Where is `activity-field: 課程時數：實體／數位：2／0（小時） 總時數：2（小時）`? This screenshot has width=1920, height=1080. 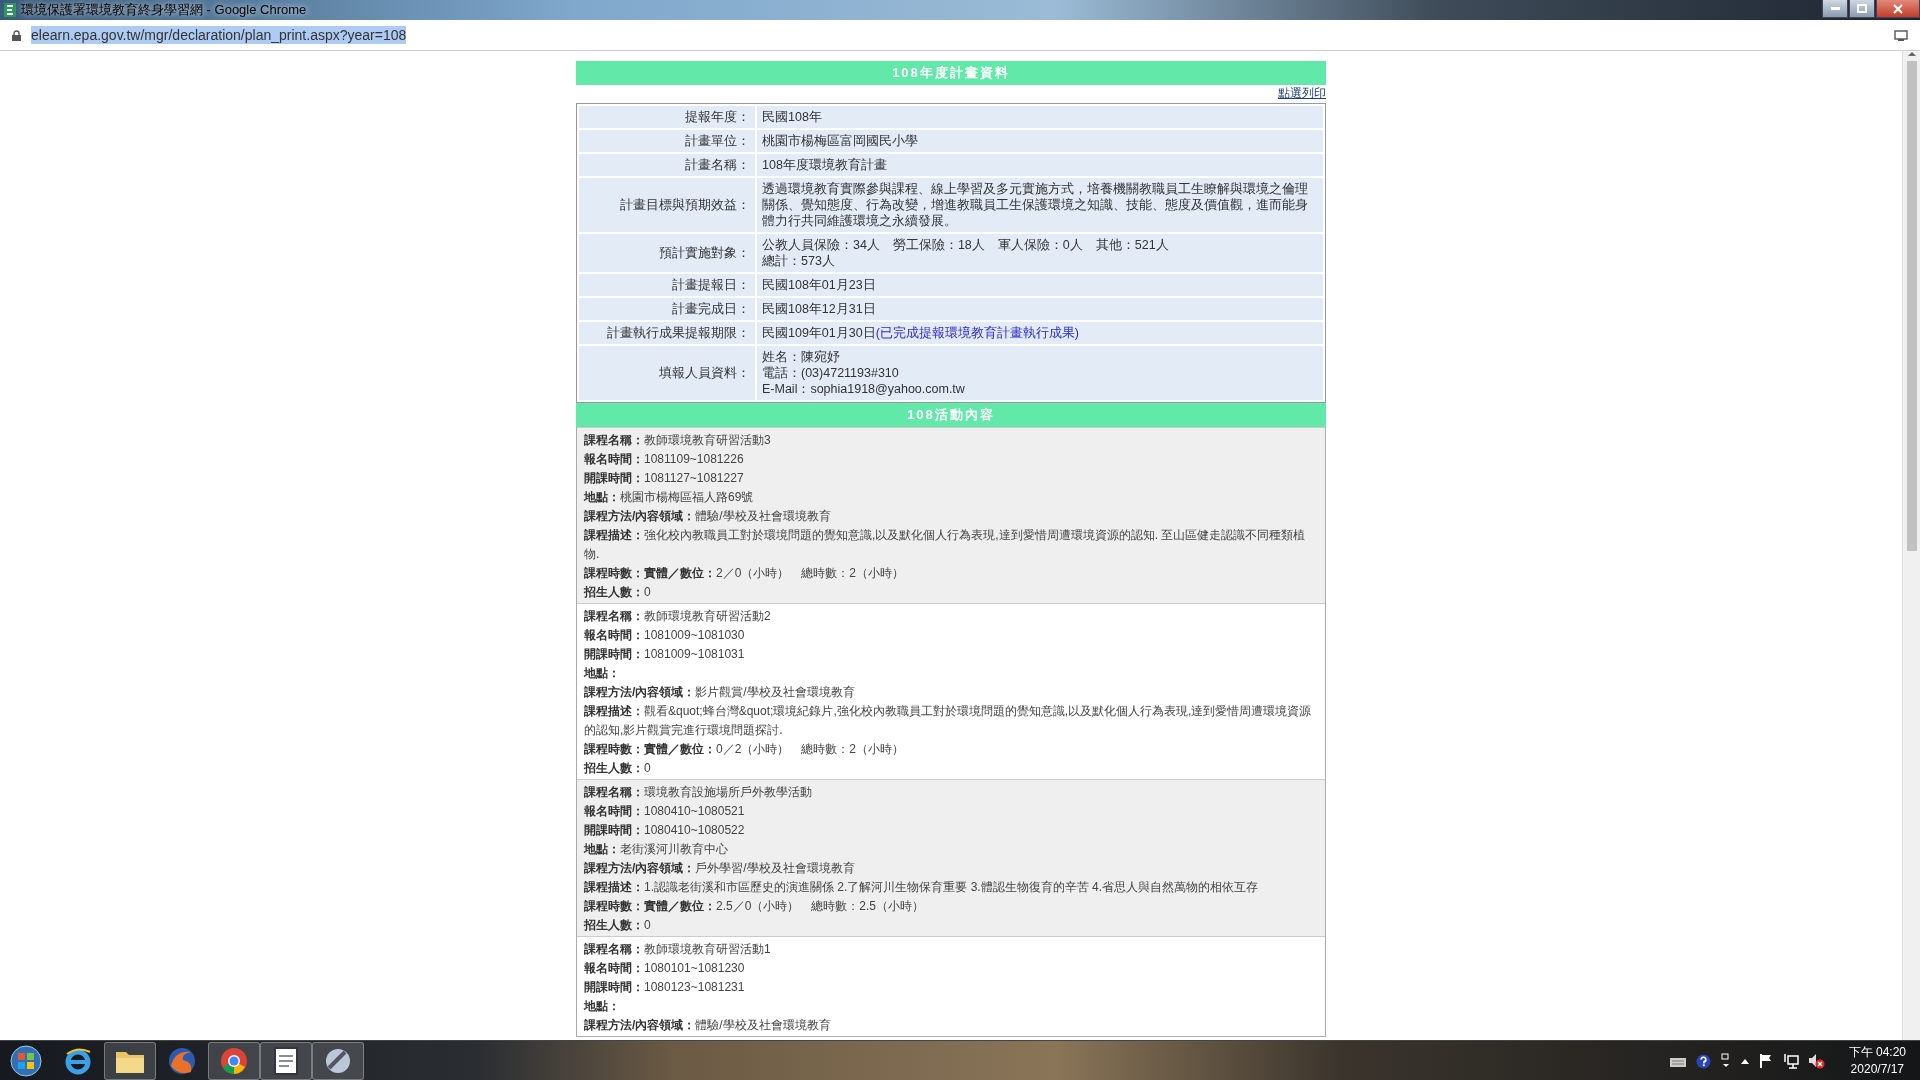 activity-field: 課程時數：實體／數位：2／0（小時） 總時數：2（小時） is located at coordinates (951, 573).